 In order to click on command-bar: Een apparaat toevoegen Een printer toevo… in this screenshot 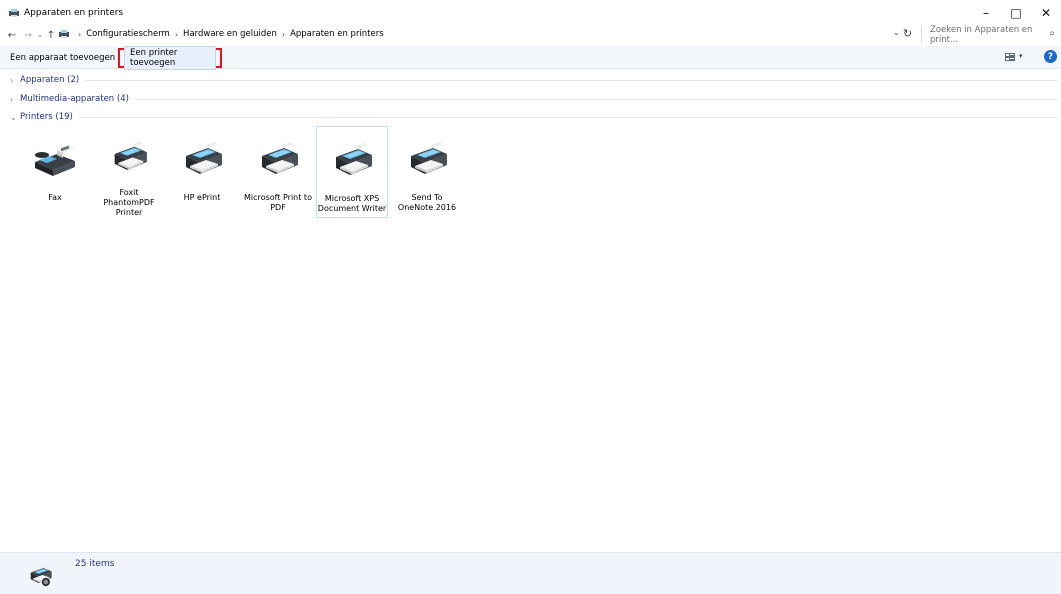, I will do `click(530, 58)`.